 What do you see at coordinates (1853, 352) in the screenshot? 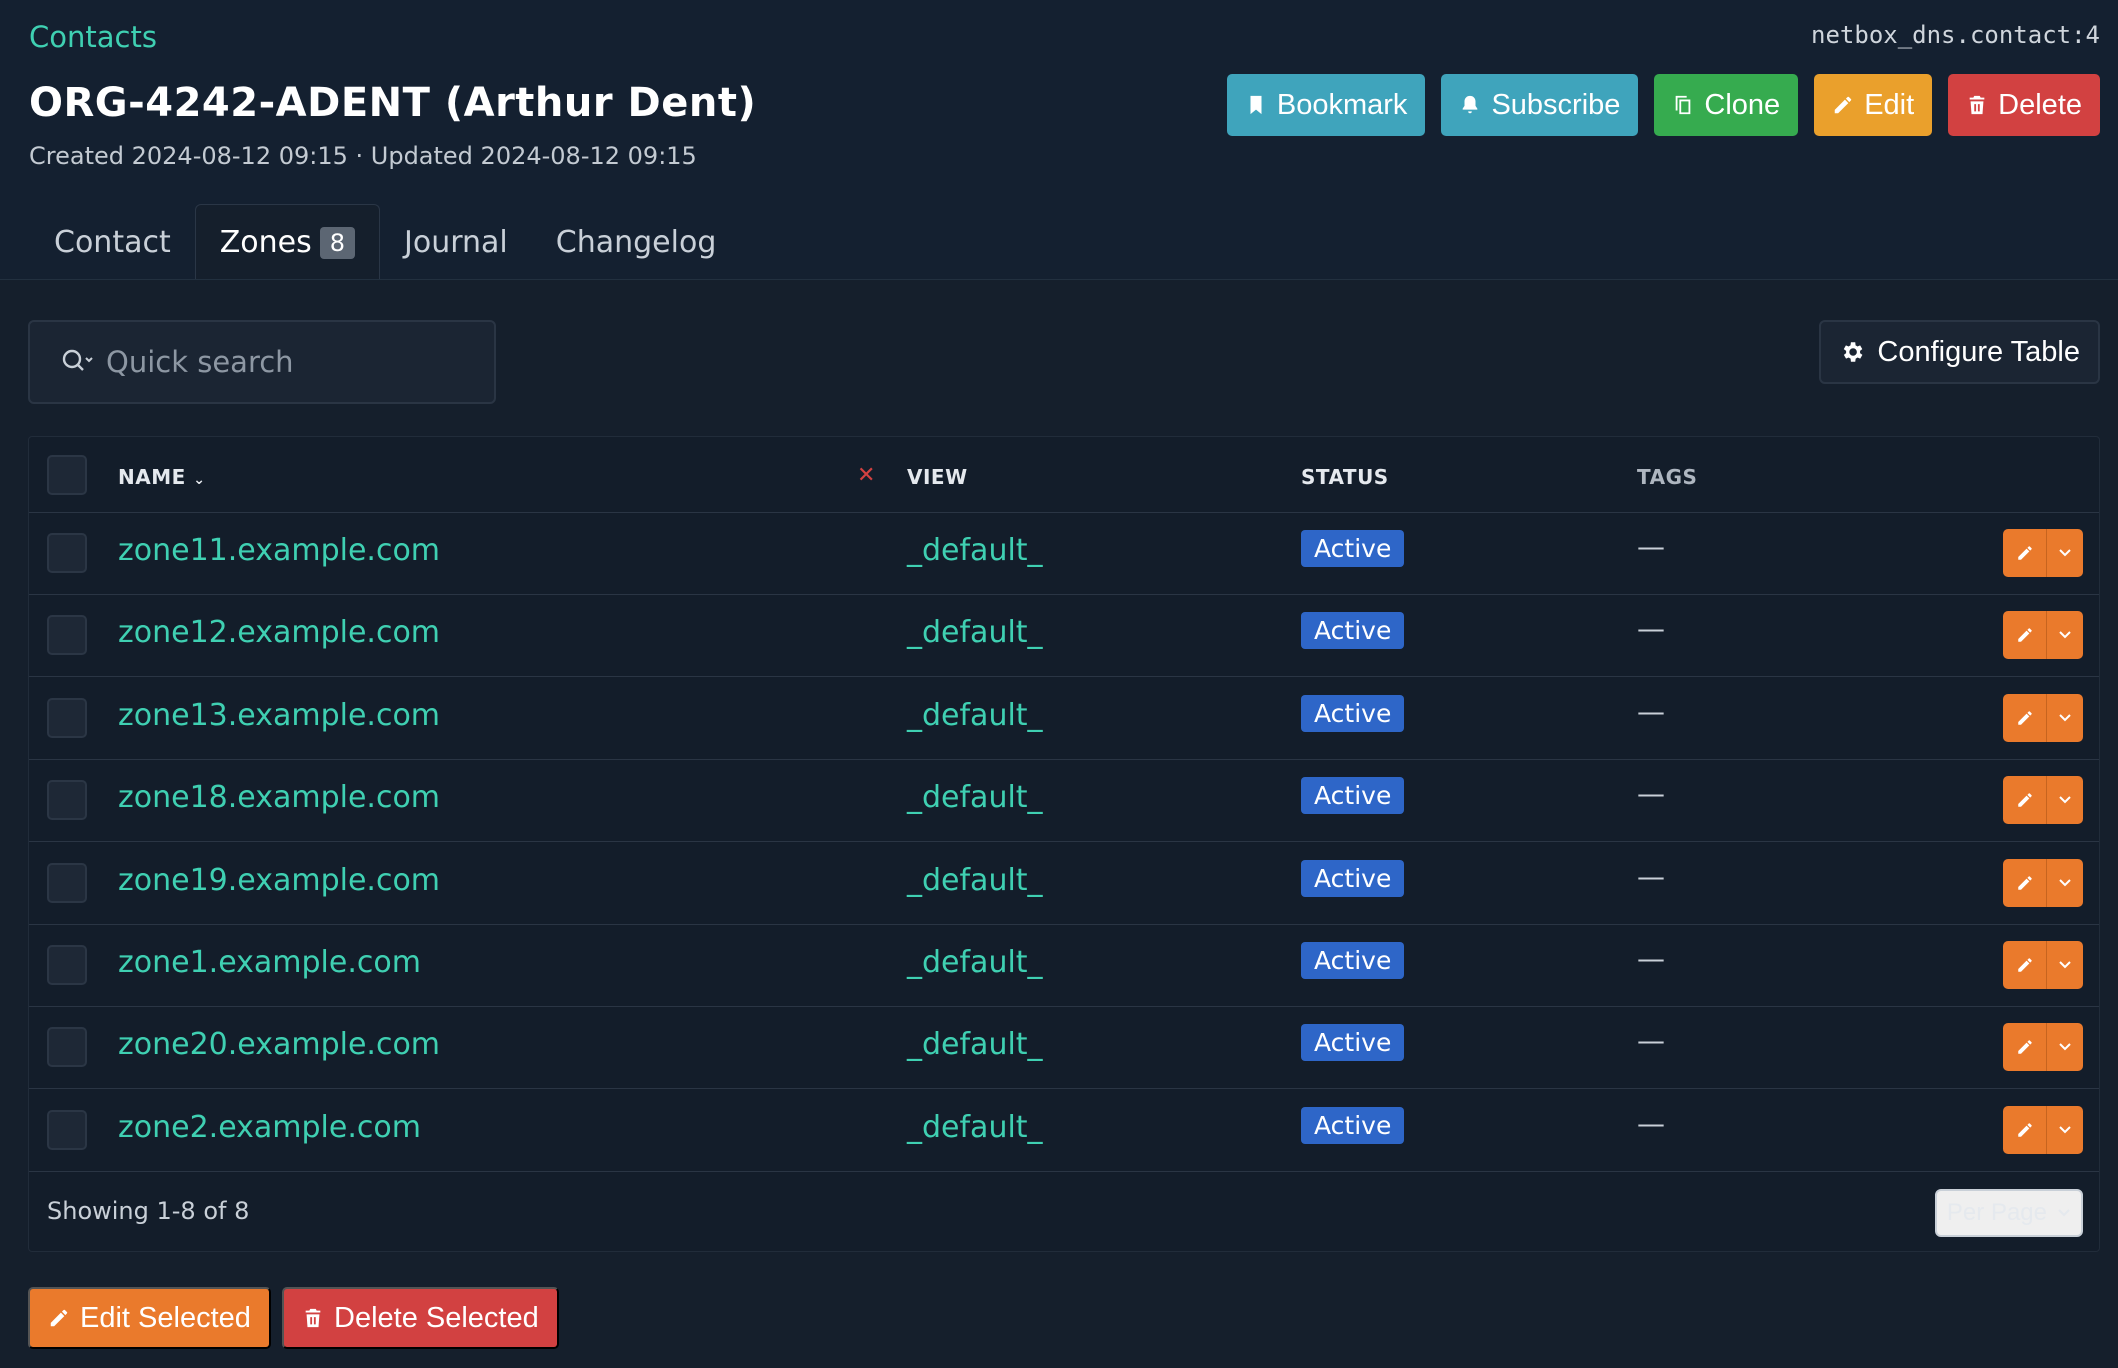
I see `gear-icon` at bounding box center [1853, 352].